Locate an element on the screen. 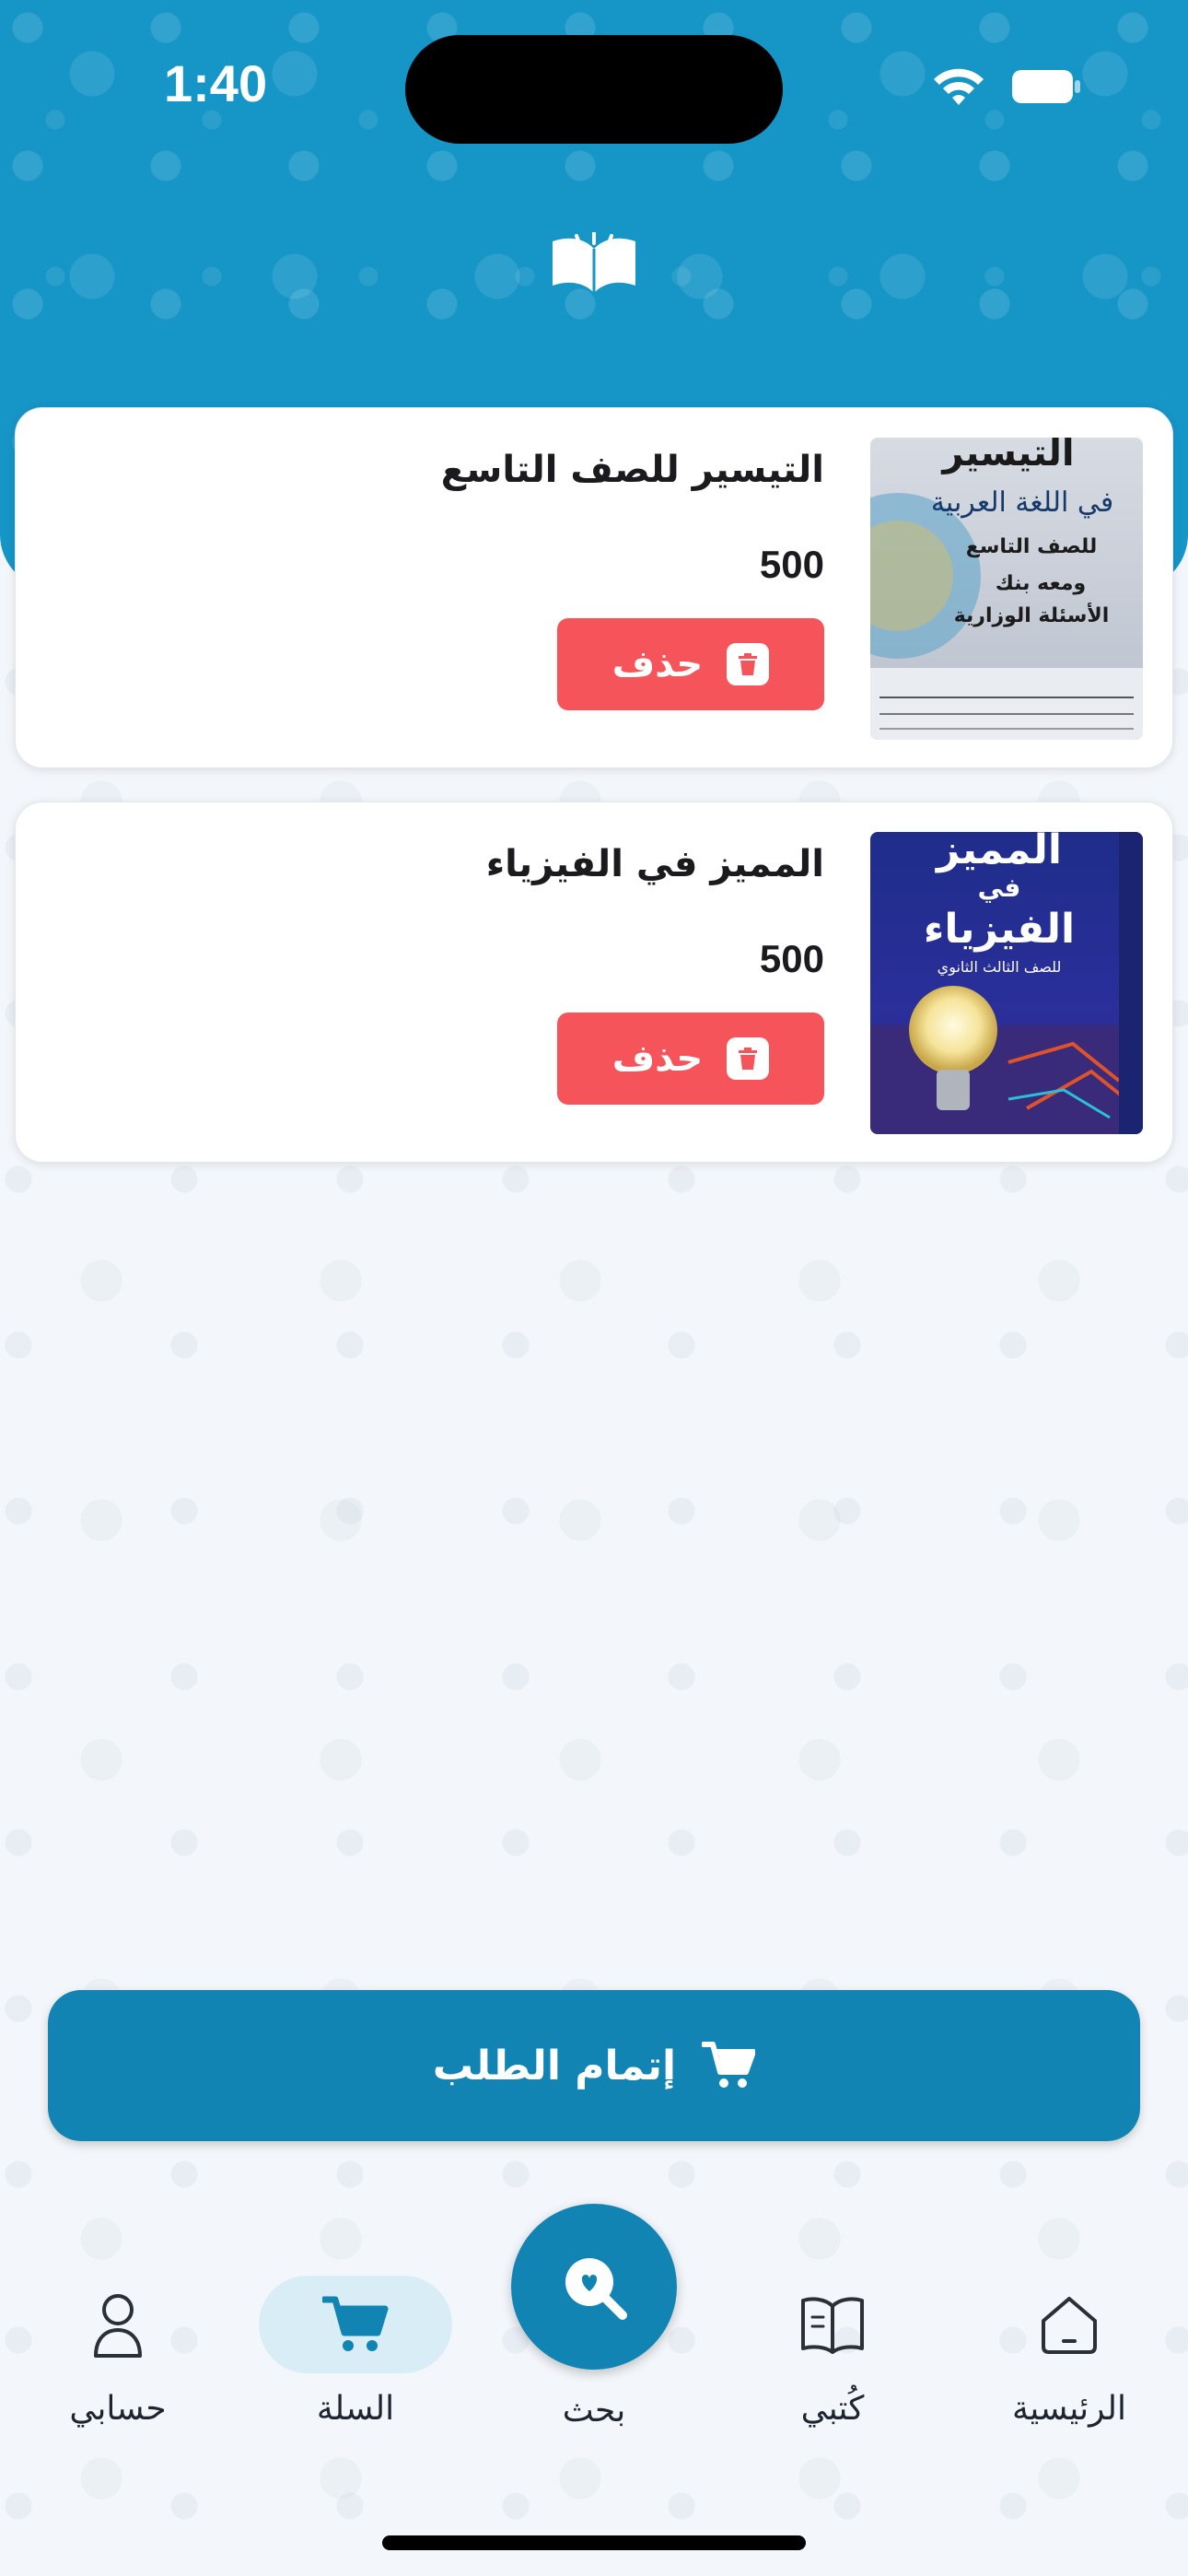 The width and height of the screenshot is (1188, 2576). nav-item-home: الرئيسية is located at coordinates (1069, 2349).